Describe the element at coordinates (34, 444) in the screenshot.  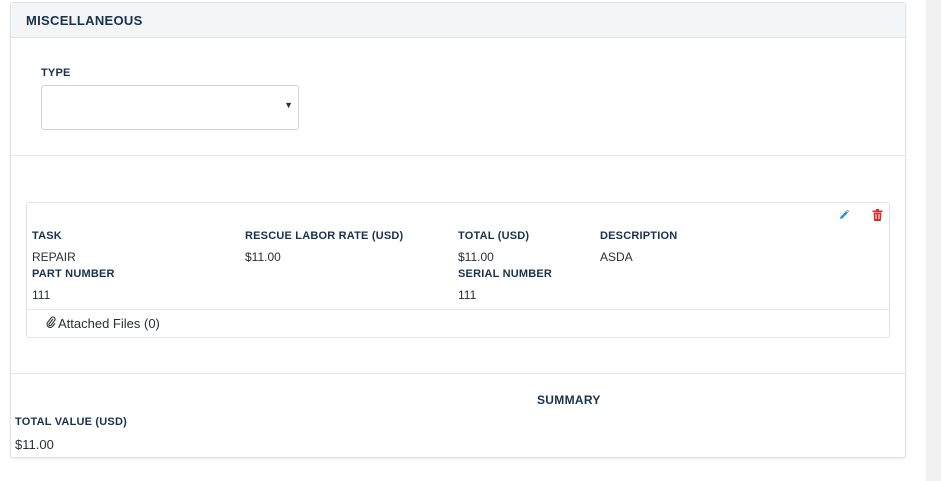
I see `total-value-amount: $11.00` at that location.